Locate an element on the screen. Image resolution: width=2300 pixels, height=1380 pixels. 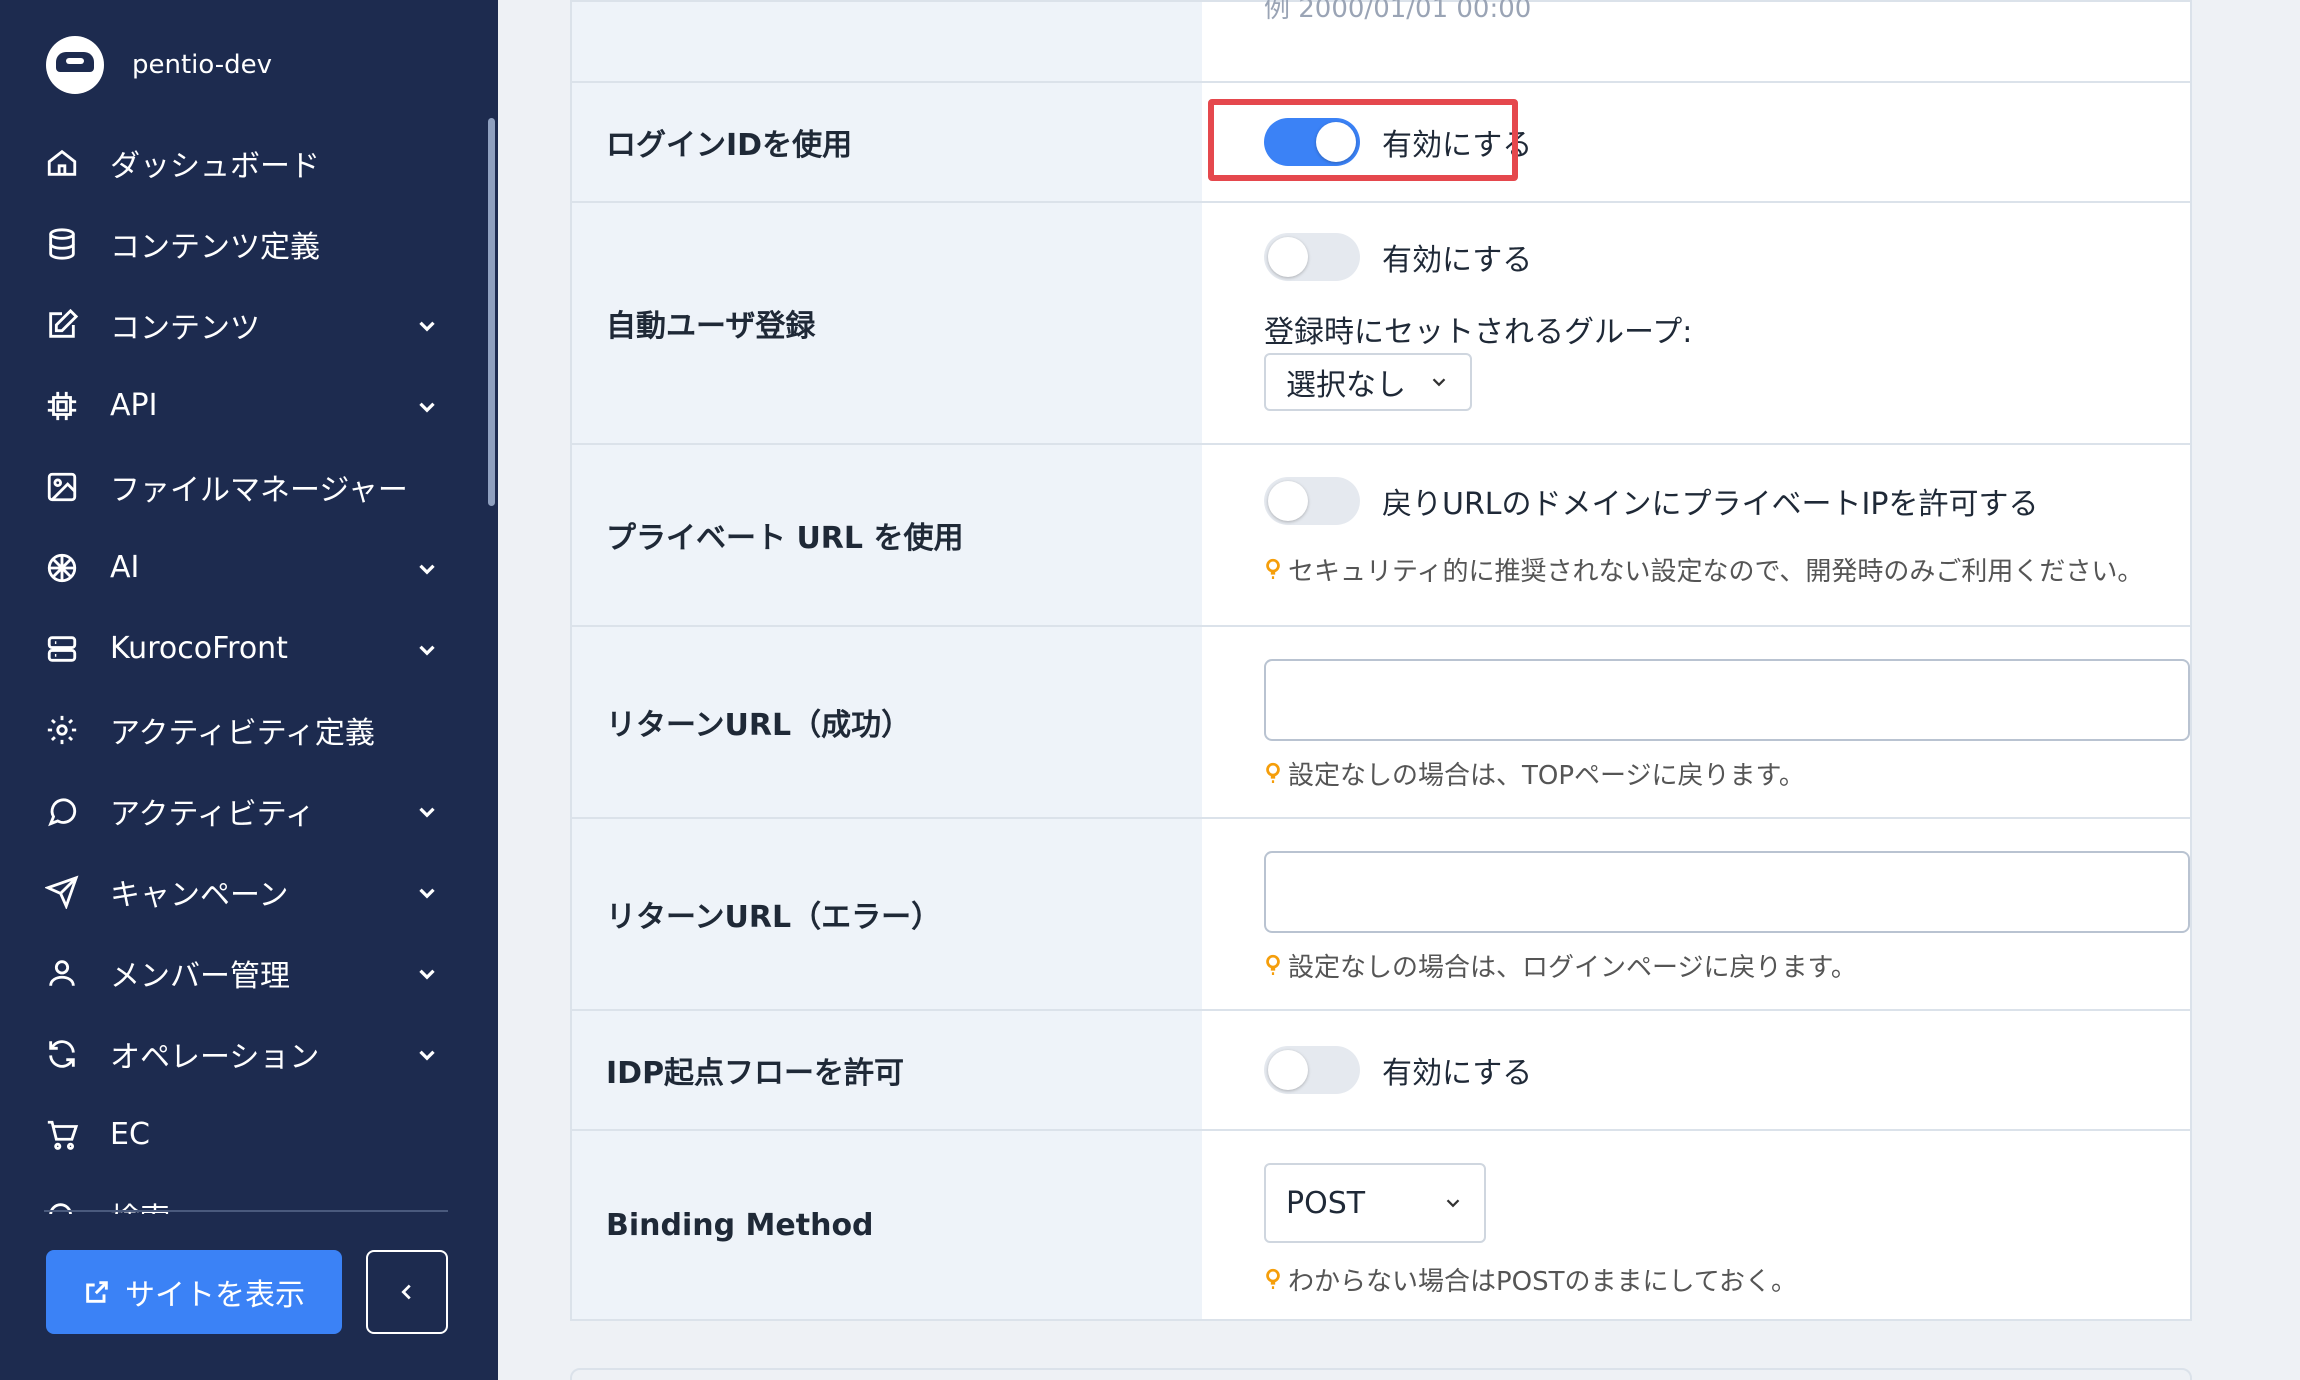
sidebar-divider is located at coordinates (246, 1211).